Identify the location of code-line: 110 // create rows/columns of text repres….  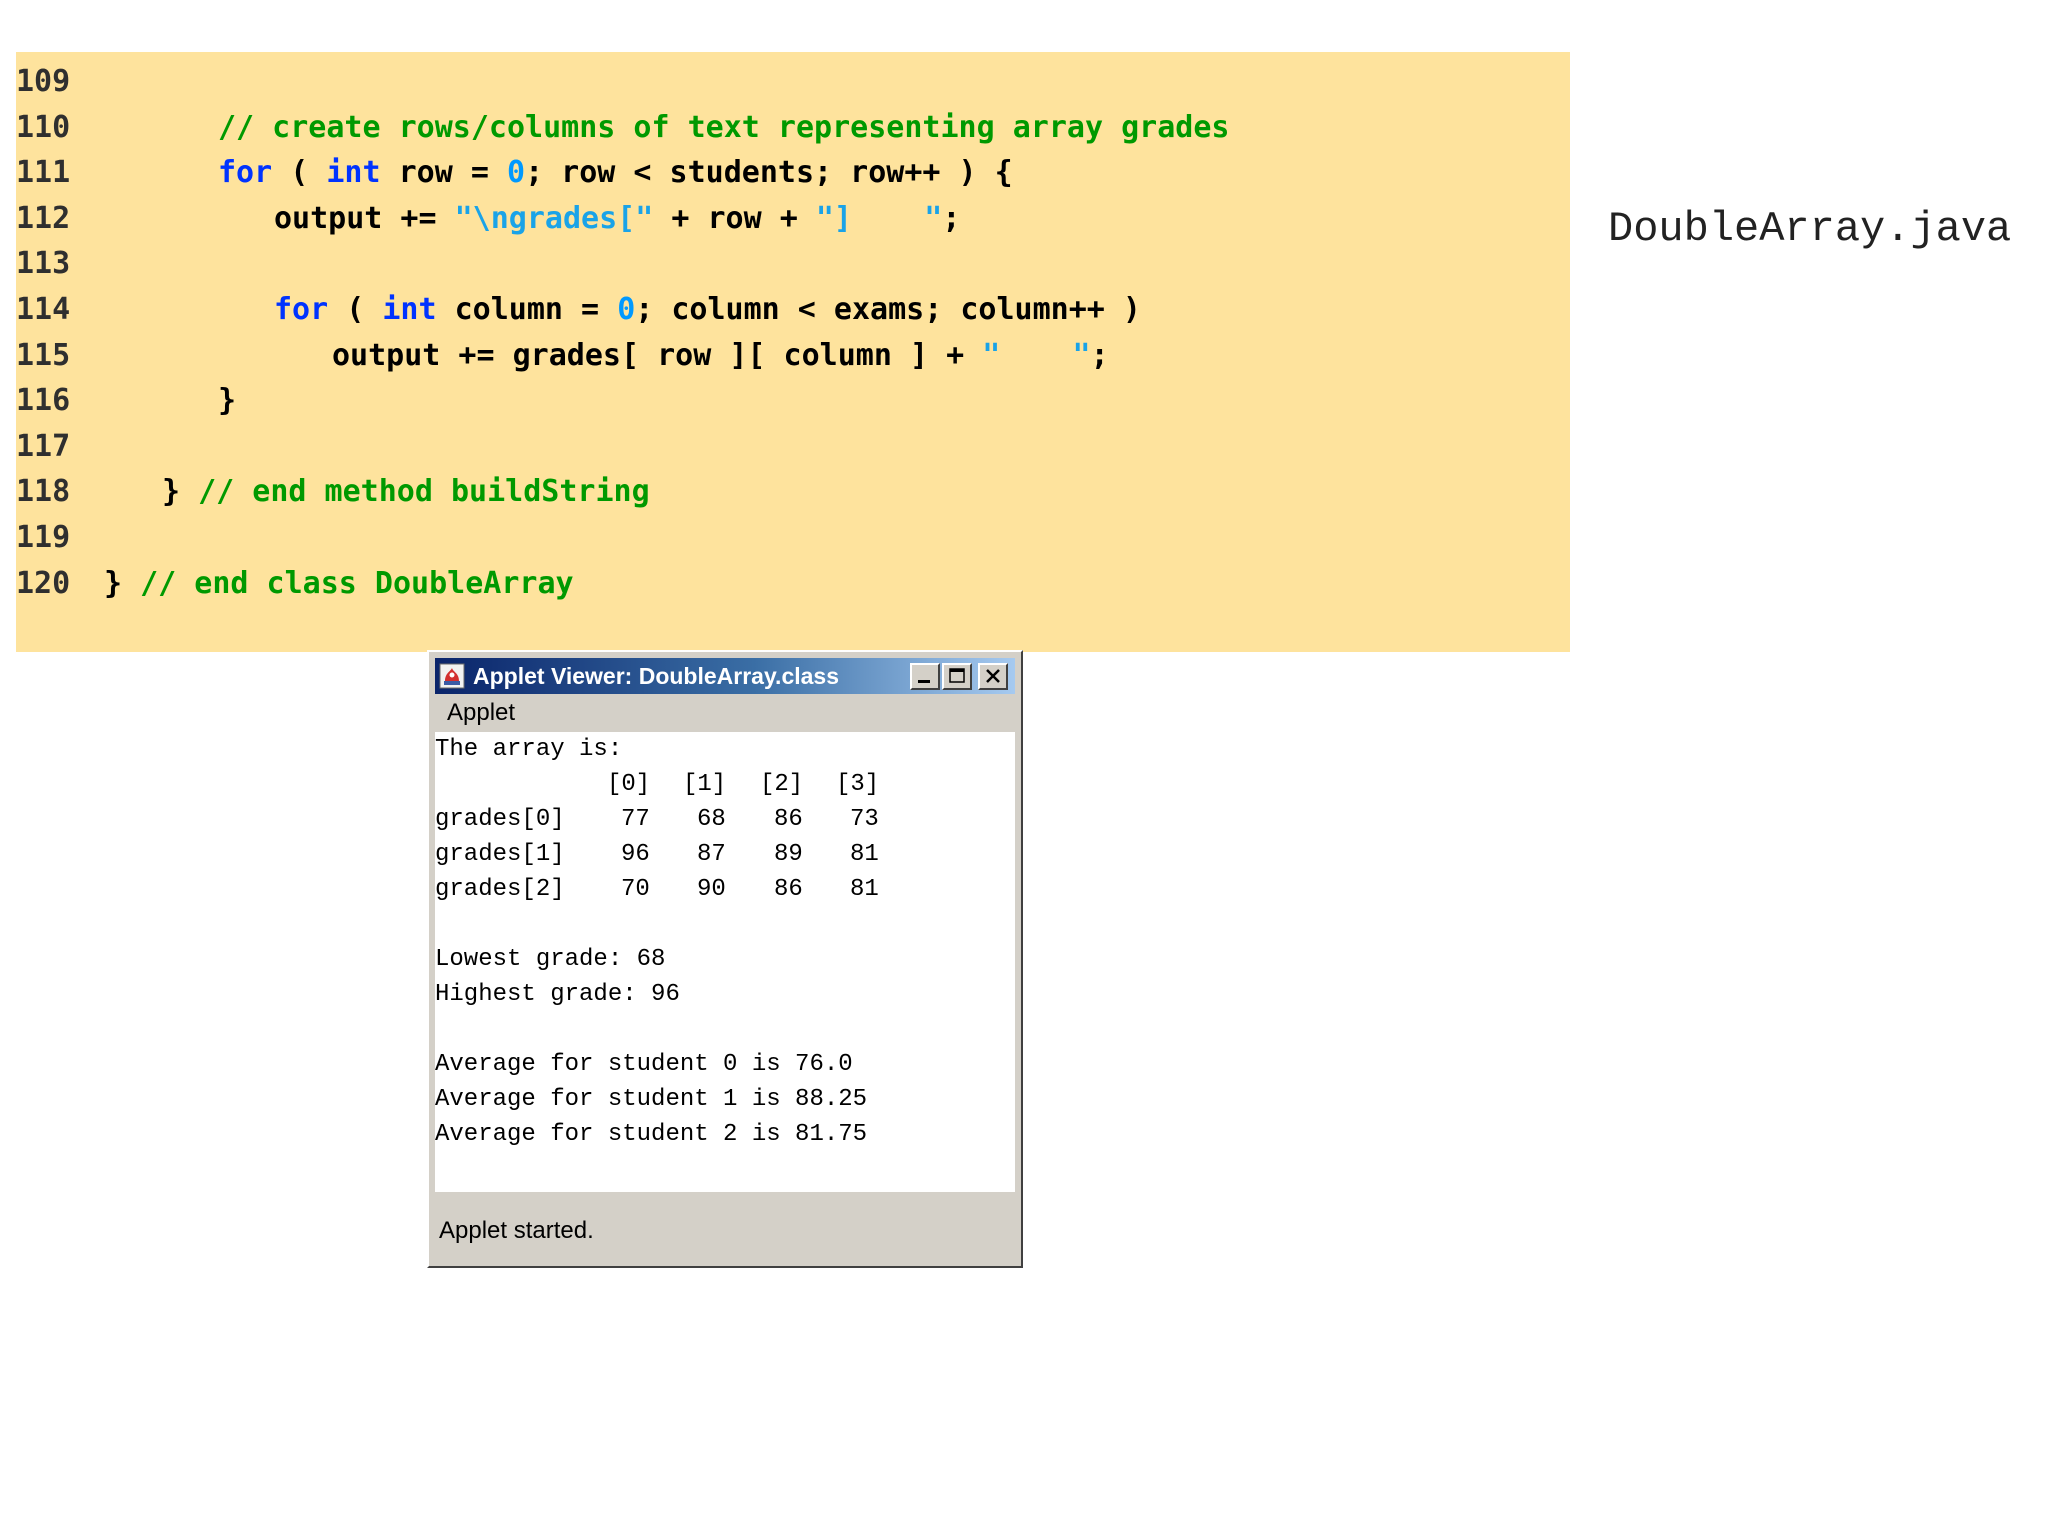
(793, 128).